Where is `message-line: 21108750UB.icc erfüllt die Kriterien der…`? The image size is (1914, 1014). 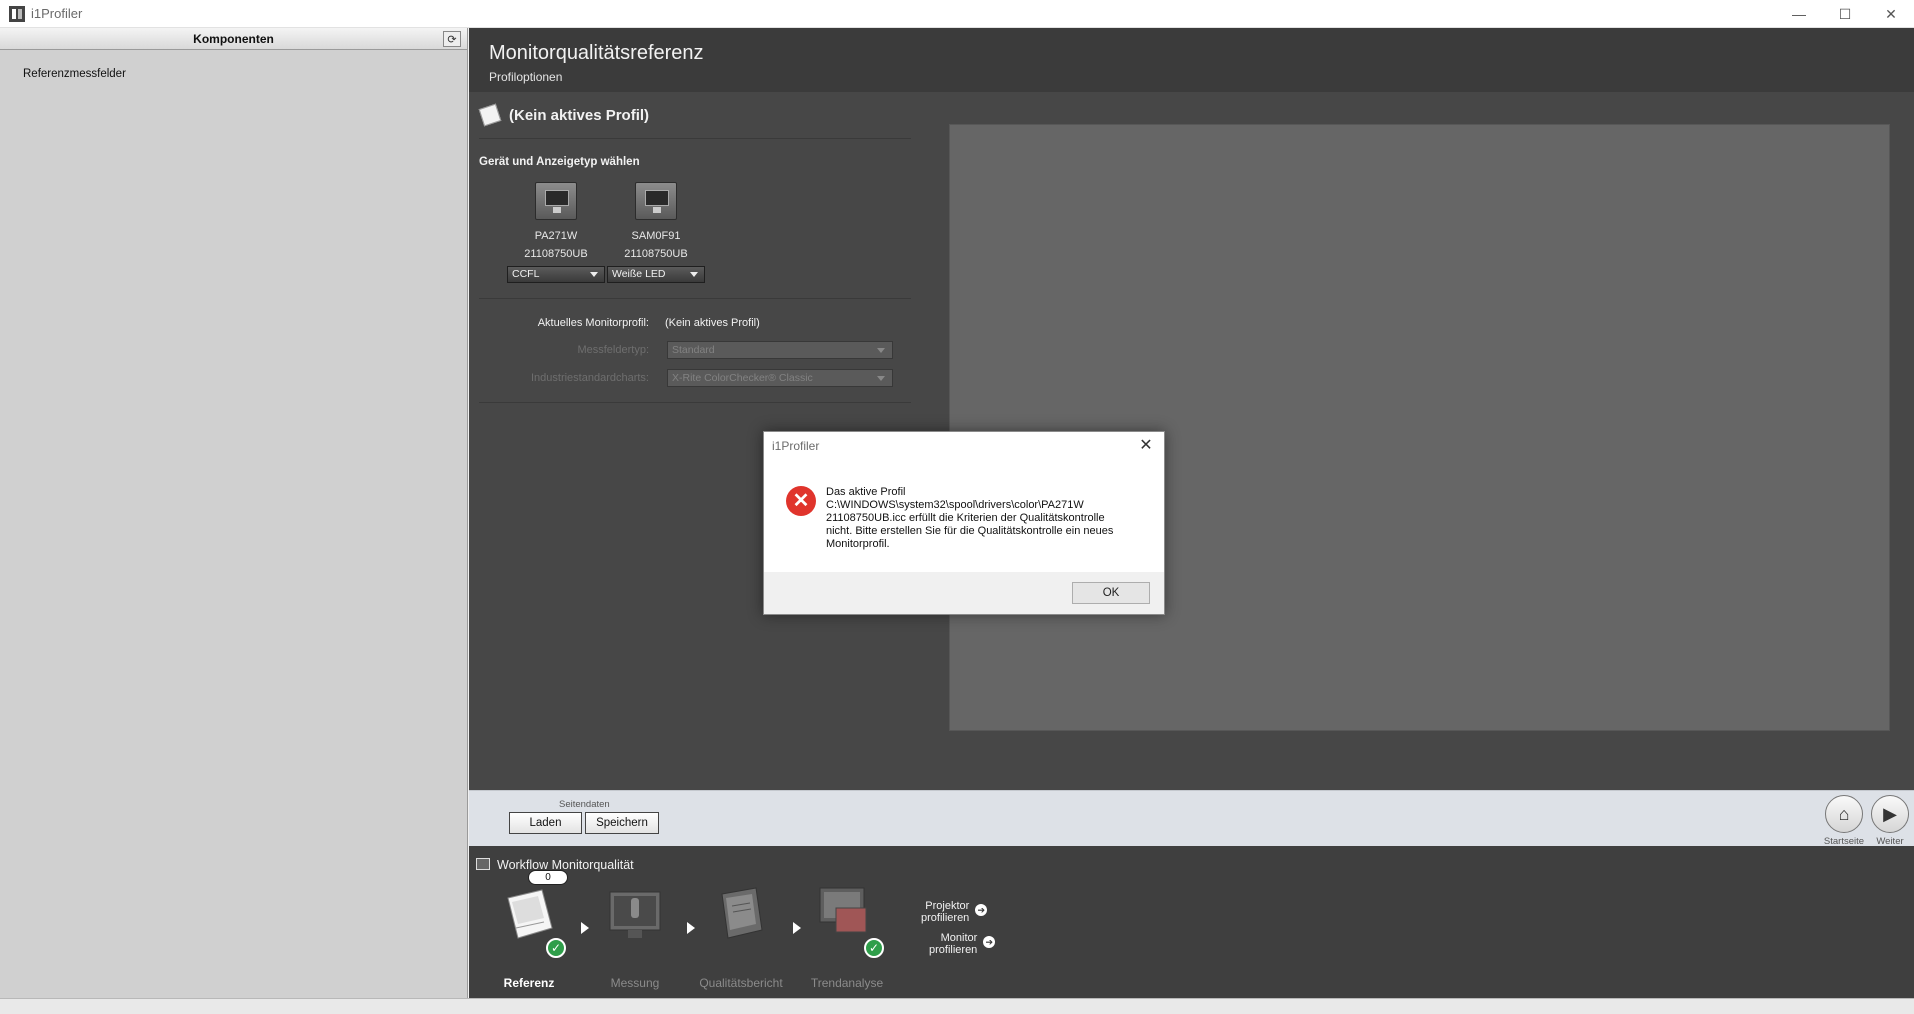 message-line: 21108750UB.icc erfüllt die Kriterien der… is located at coordinates (965, 518).